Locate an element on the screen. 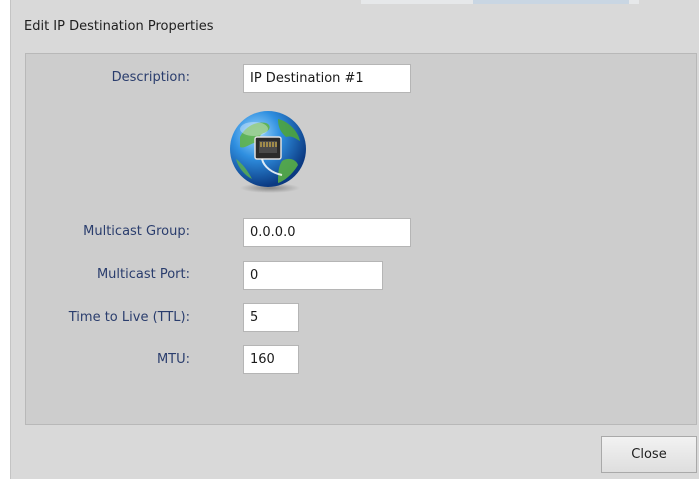  top-strip is located at coordinates (500, 2).